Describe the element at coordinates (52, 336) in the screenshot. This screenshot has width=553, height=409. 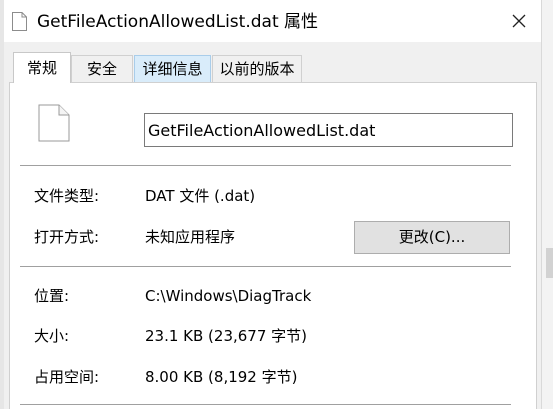
I see `size-label: 大小:` at that location.